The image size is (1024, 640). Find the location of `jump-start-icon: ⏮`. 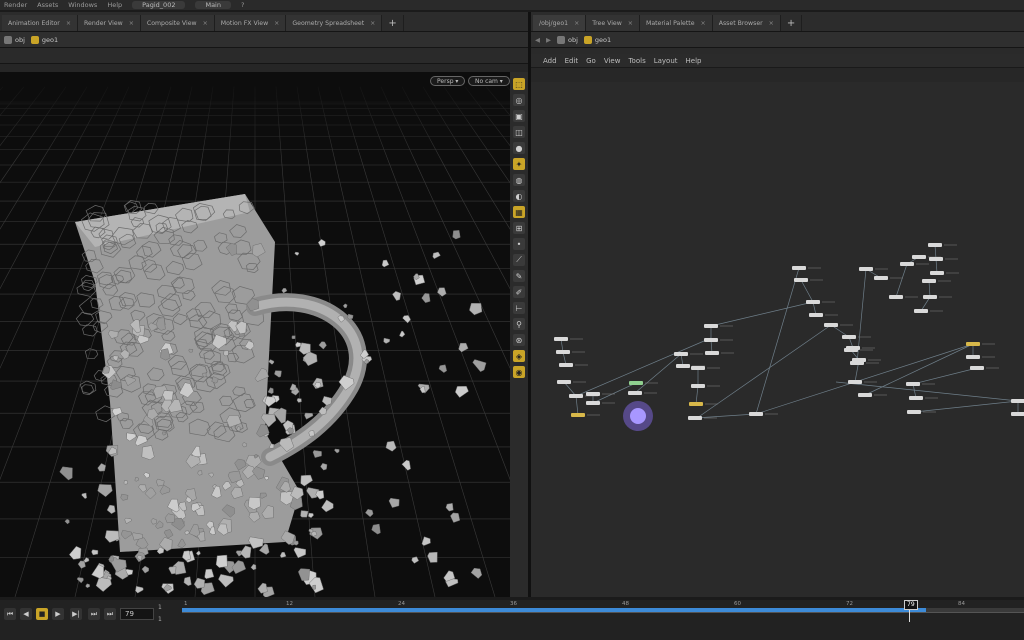

jump-start-icon: ⏮ is located at coordinates (10, 614).